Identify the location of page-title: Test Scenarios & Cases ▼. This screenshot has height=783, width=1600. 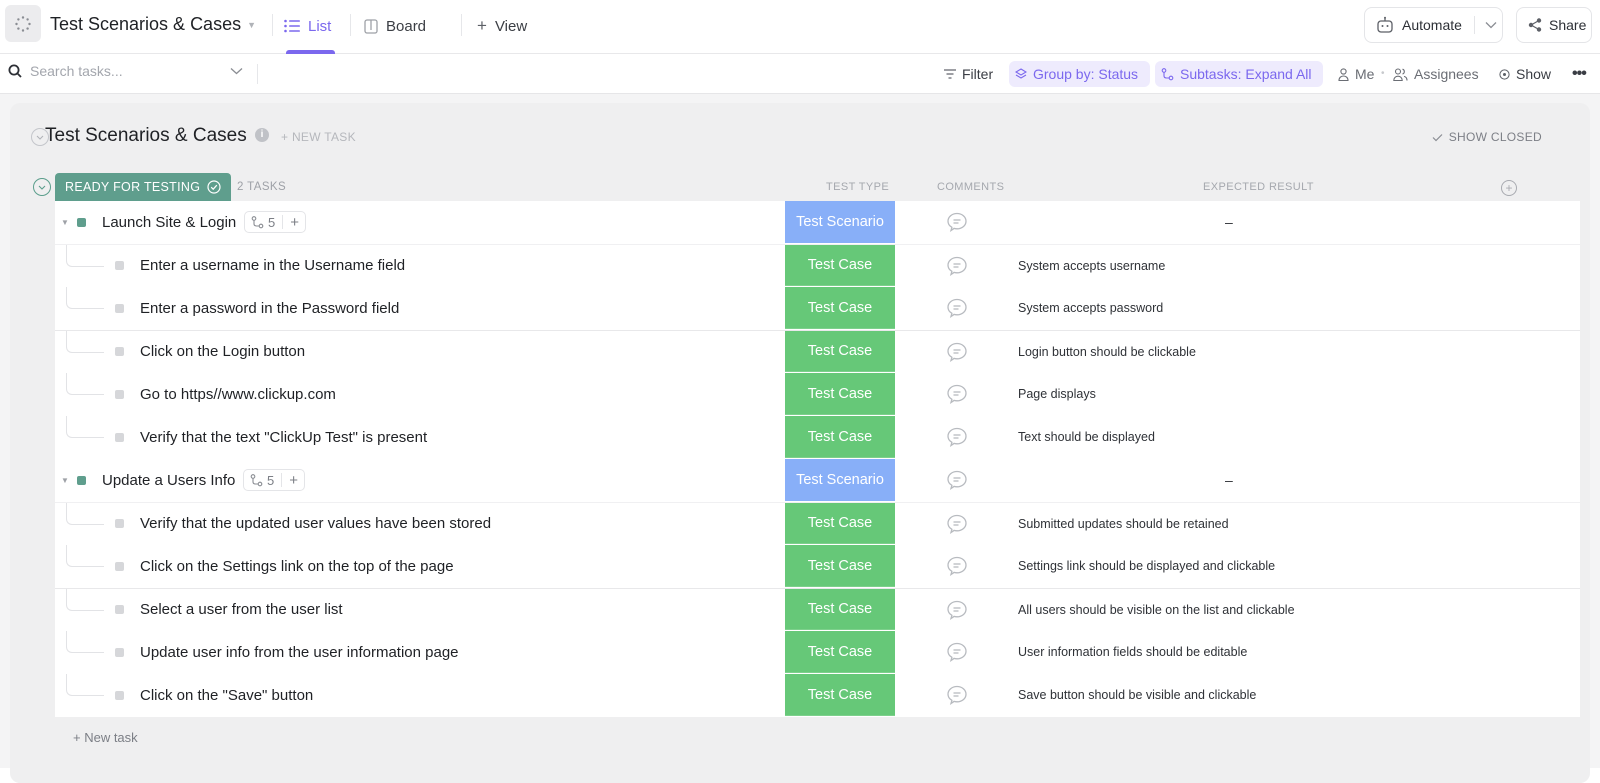
(153, 24).